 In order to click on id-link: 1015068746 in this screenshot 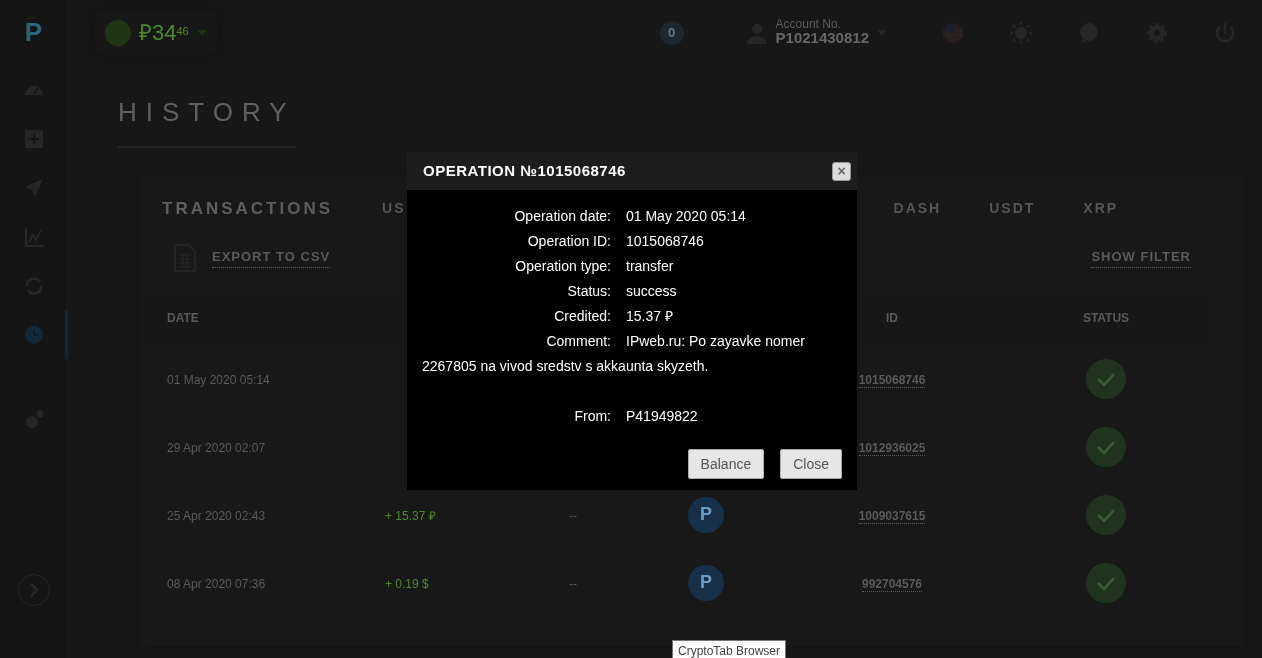, I will do `click(892, 380)`.